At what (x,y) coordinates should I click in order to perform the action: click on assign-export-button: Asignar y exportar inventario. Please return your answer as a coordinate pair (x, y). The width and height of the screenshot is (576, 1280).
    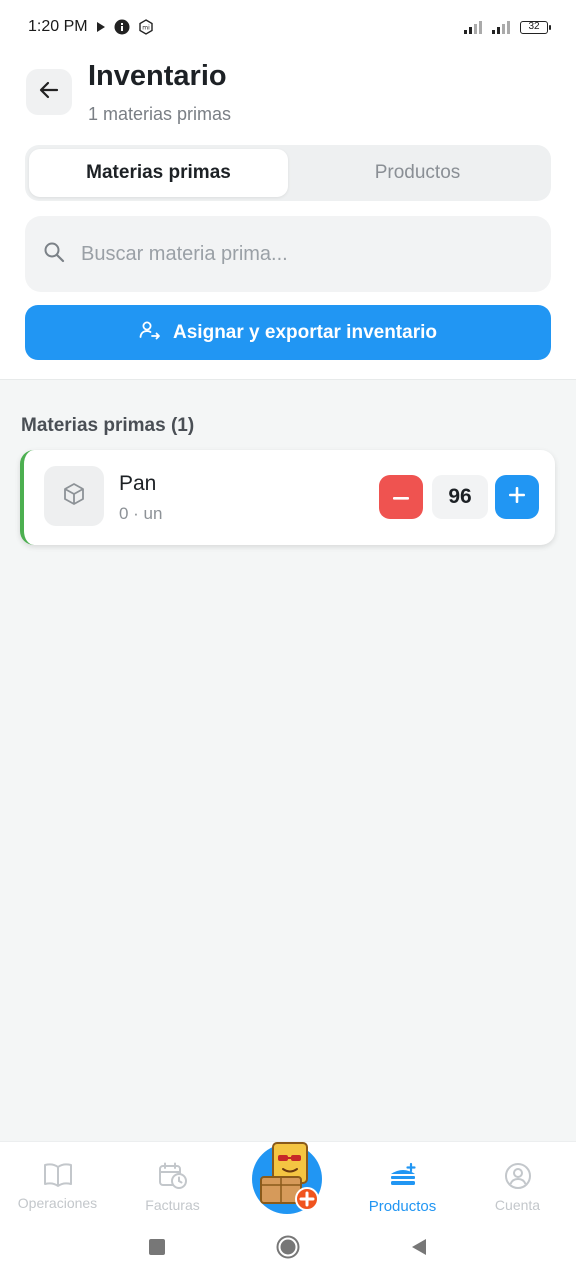
    Looking at the image, I should click on (288, 332).